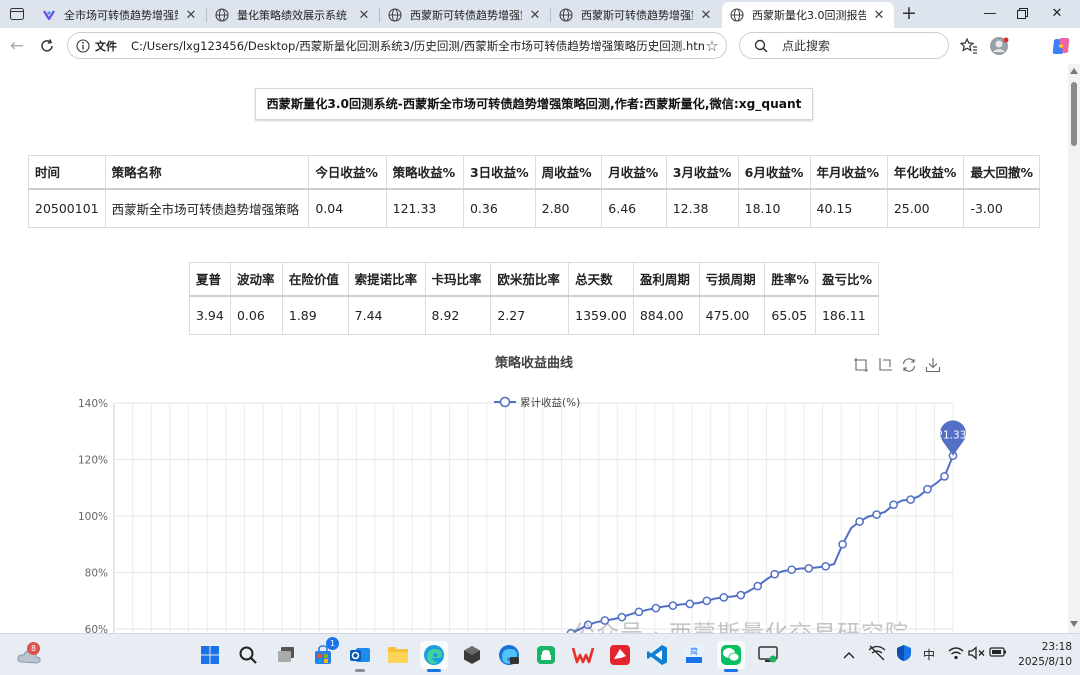 Image resolution: width=1080 pixels, height=675 pixels. I want to click on notification-badge: 8, so click(33, 648).